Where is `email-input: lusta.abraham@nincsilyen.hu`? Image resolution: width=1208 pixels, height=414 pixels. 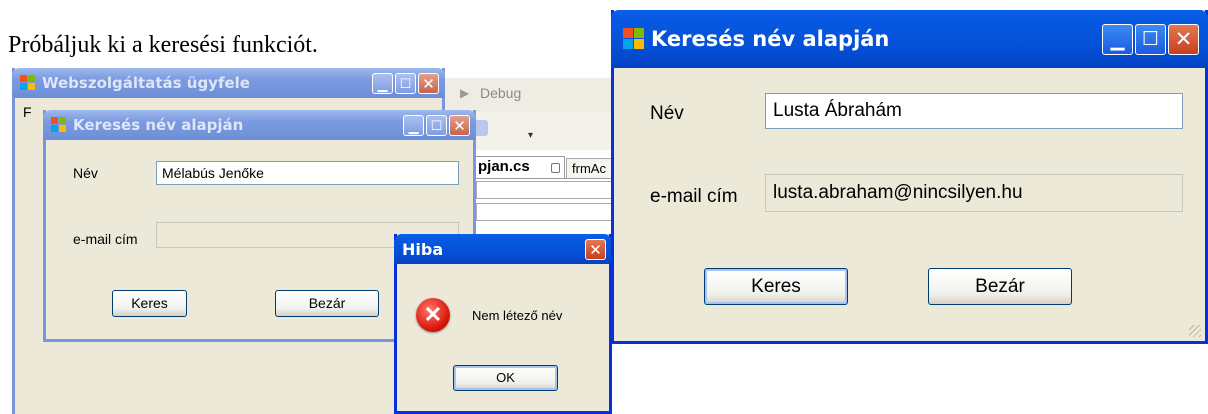
email-input: lusta.abraham@nincsilyen.hu is located at coordinates (974, 193).